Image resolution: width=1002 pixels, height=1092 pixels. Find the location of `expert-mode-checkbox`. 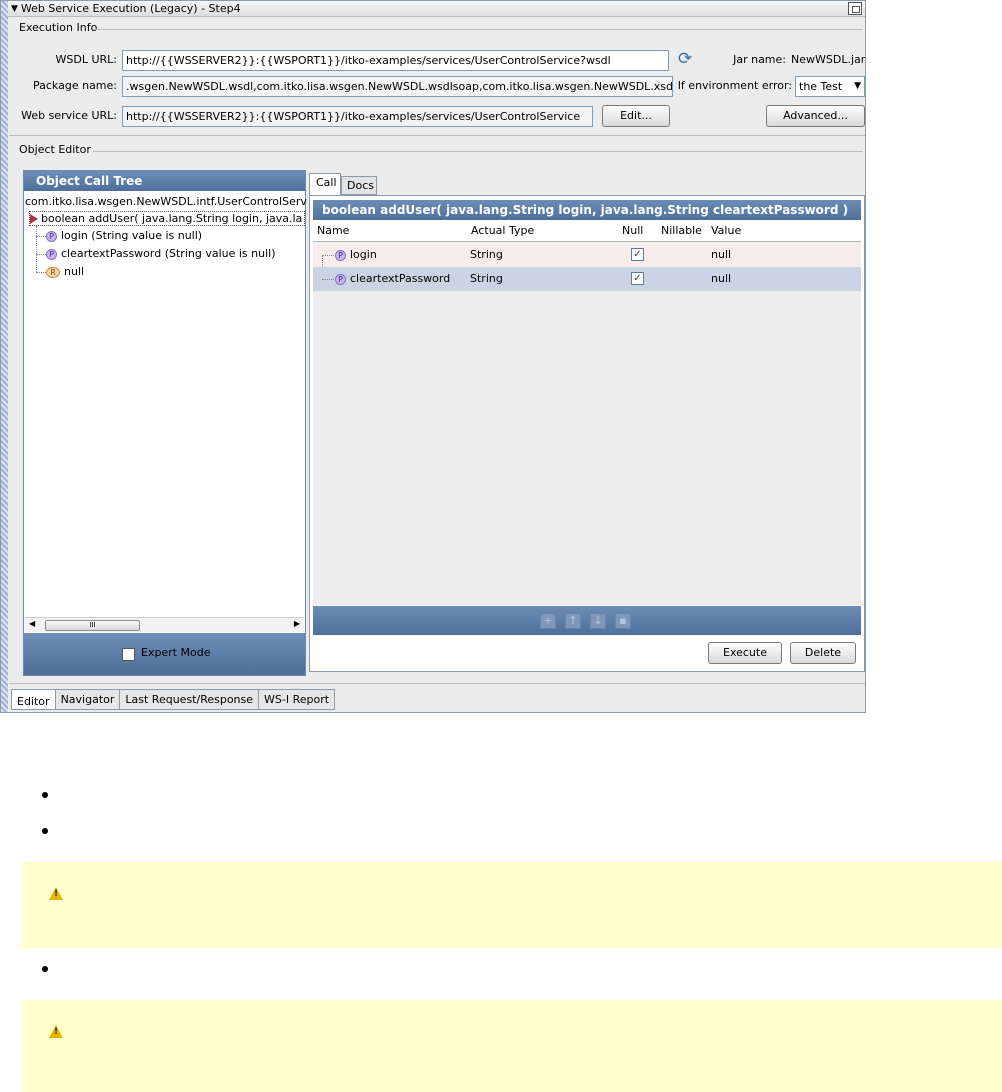

expert-mode-checkbox is located at coordinates (128, 654).